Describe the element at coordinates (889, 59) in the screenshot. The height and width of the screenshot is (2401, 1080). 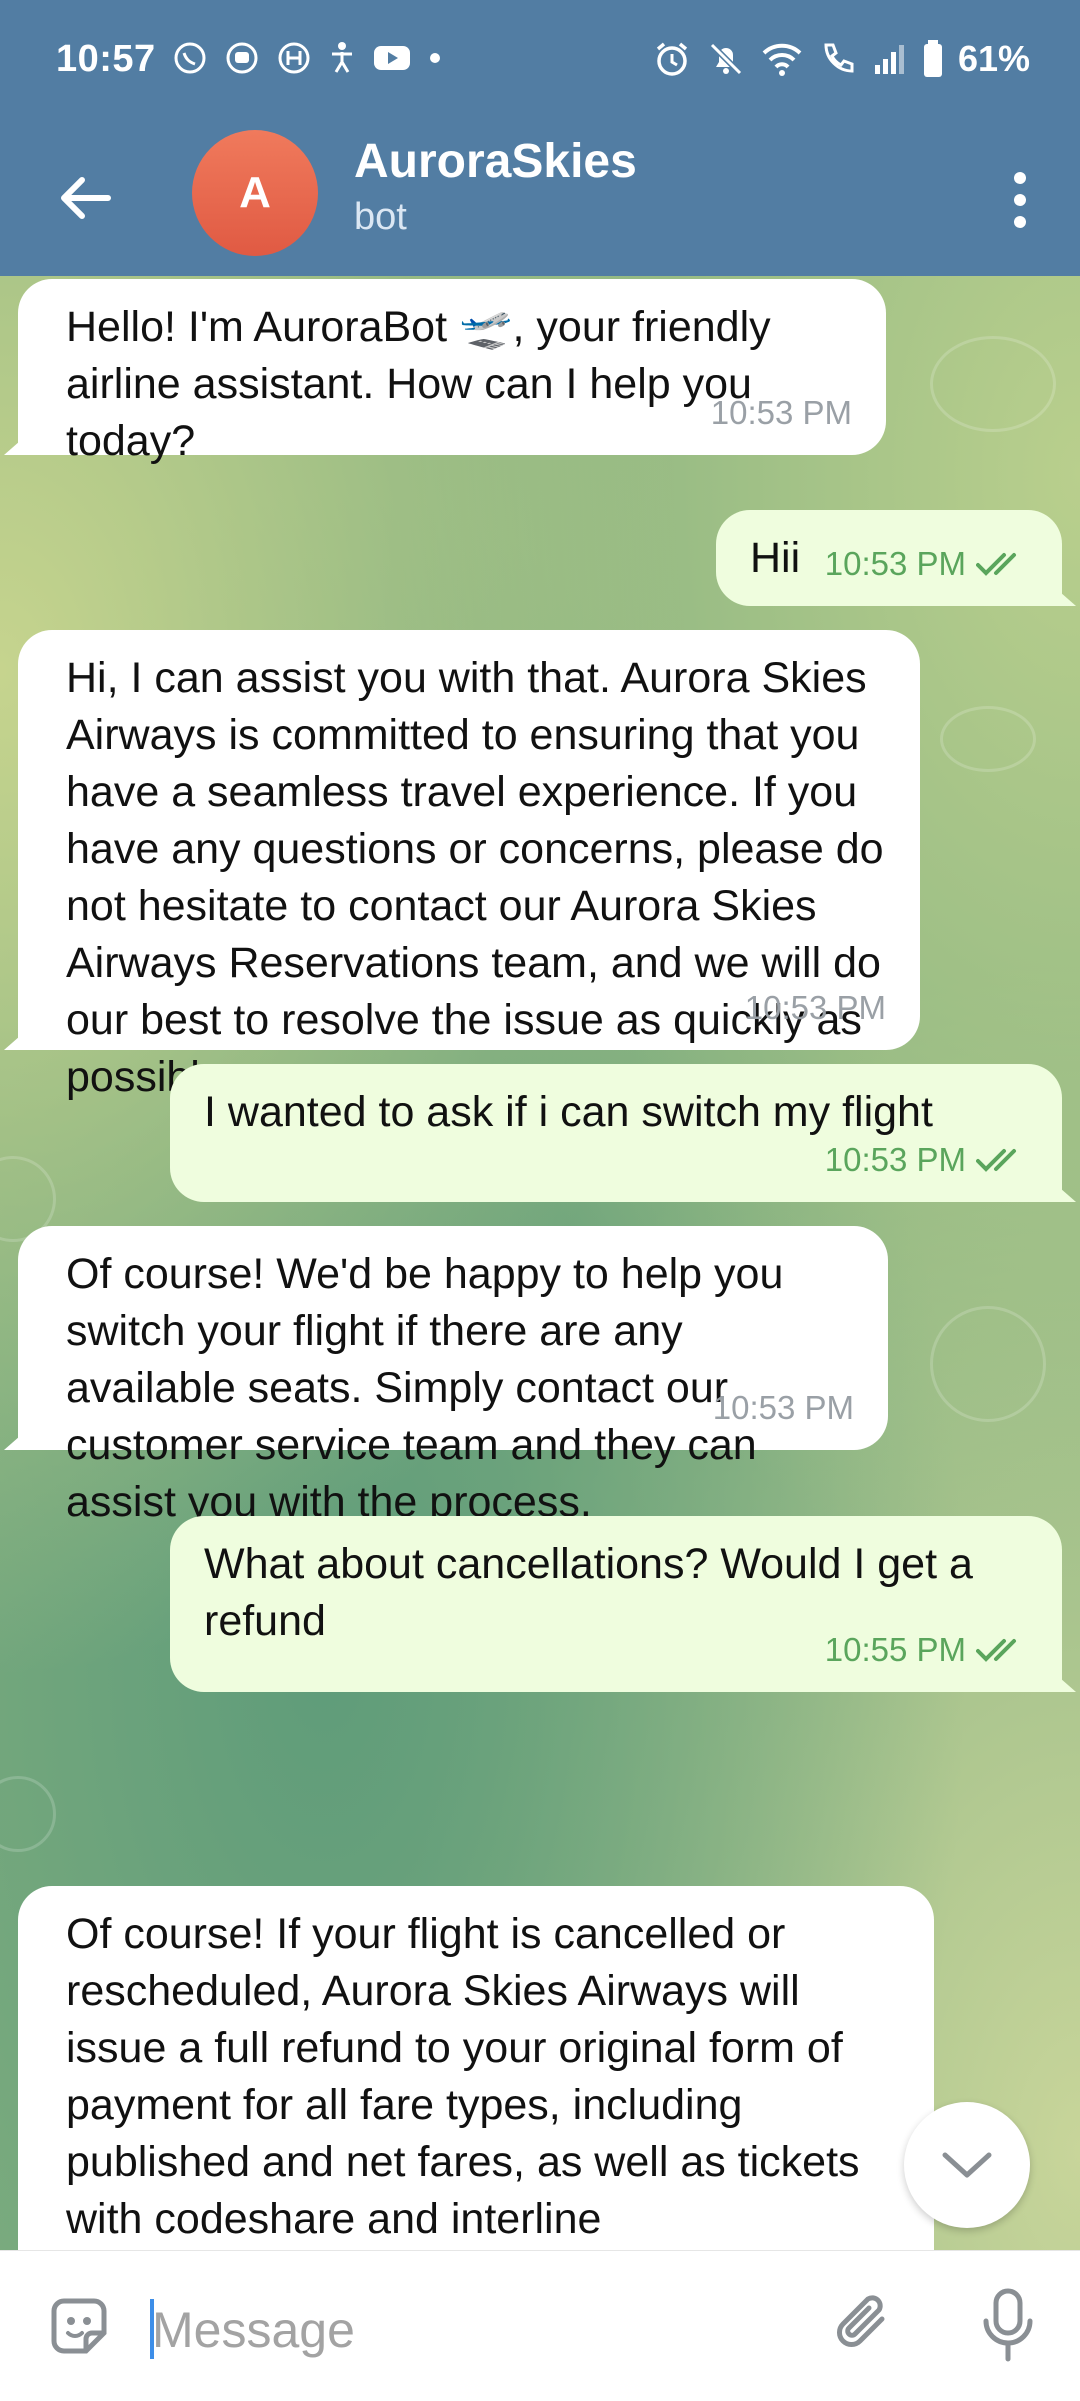
I see `signal-icon` at that location.